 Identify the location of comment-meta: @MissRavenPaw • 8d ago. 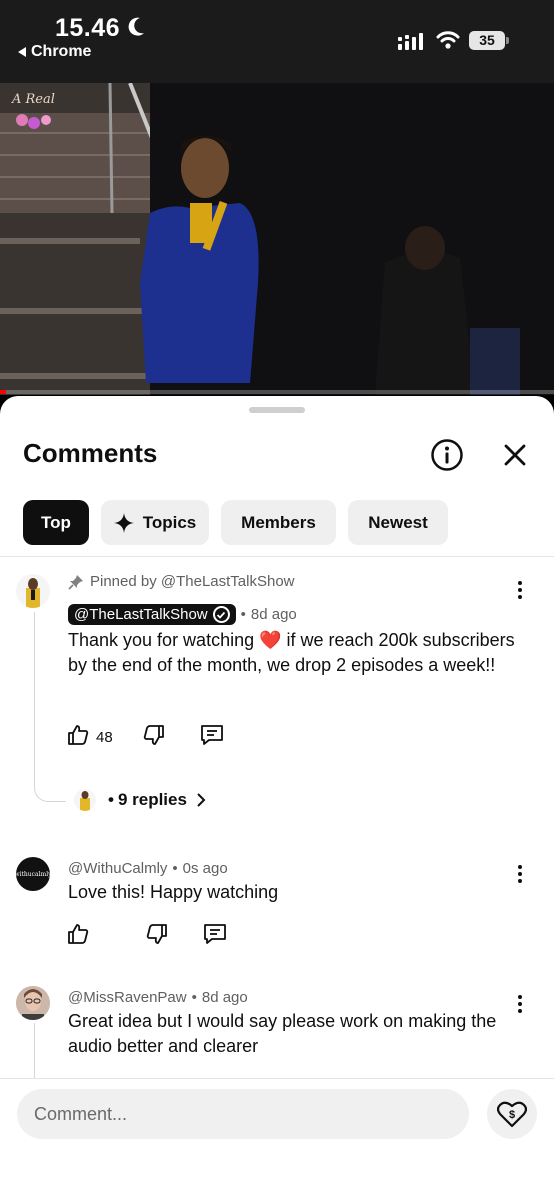
(158, 997).